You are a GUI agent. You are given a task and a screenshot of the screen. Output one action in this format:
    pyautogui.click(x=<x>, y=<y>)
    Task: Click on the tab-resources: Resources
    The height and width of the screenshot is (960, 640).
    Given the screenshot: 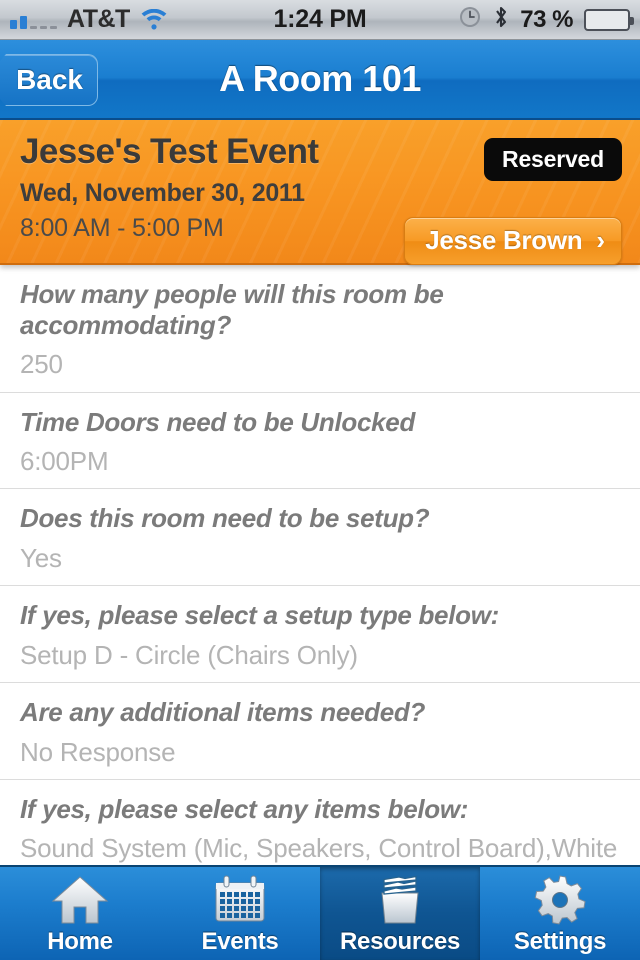 What is the action you would take?
    pyautogui.click(x=400, y=913)
    